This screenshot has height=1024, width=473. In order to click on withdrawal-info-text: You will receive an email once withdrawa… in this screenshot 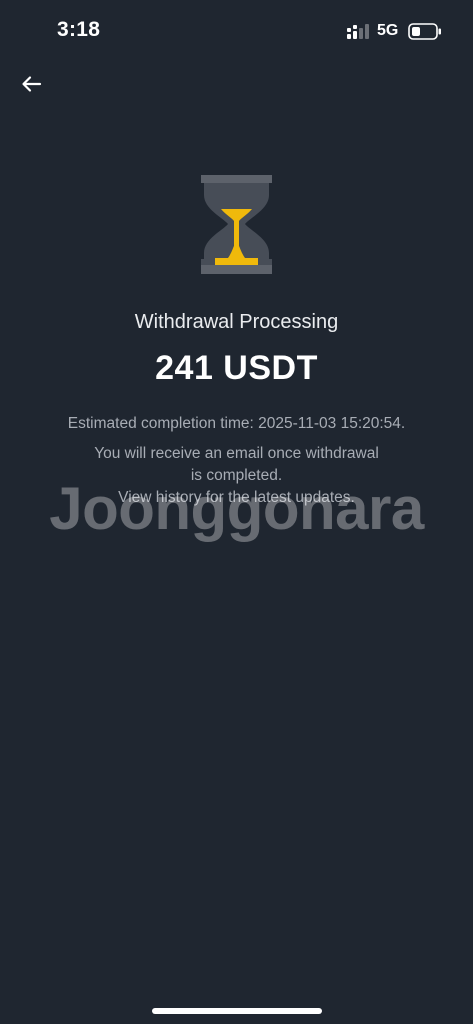, I will do `click(236, 476)`.